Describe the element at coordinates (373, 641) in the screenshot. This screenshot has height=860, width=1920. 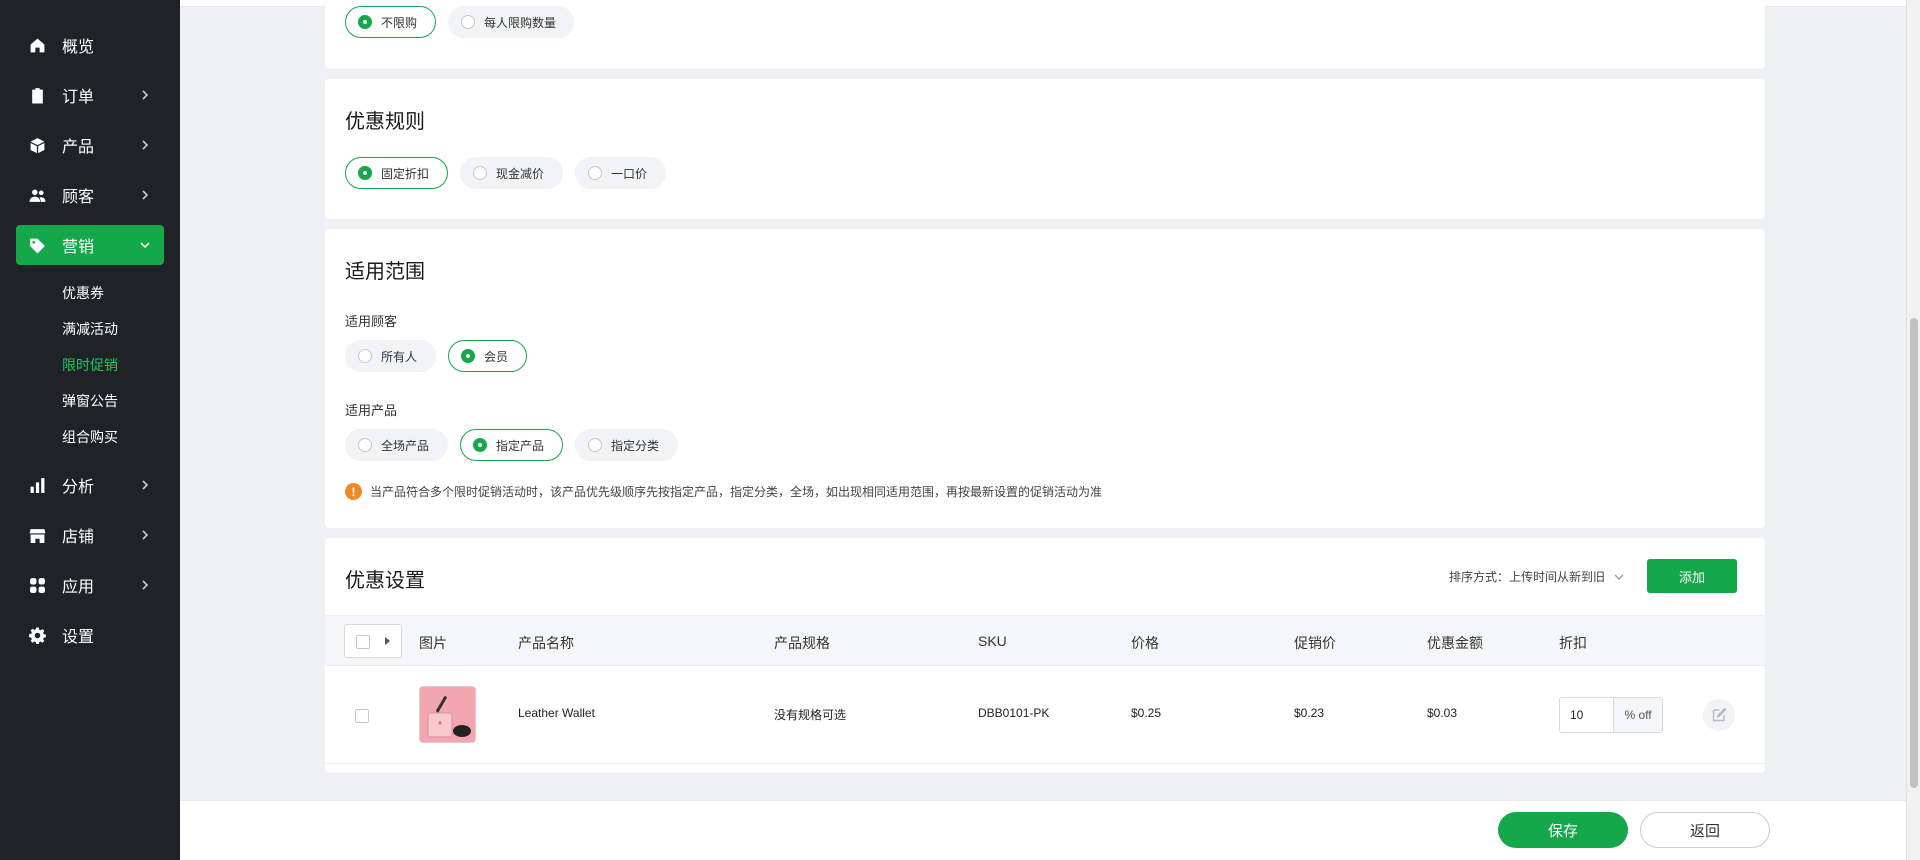
I see `bulk-select-dropdown` at that location.